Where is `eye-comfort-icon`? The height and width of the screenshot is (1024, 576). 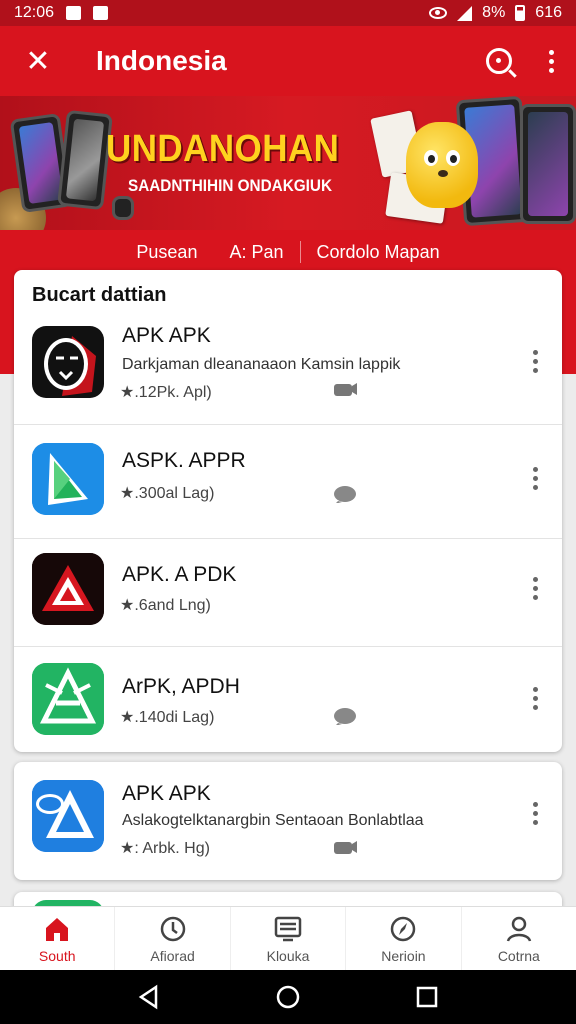 eye-comfort-icon is located at coordinates (438, 13).